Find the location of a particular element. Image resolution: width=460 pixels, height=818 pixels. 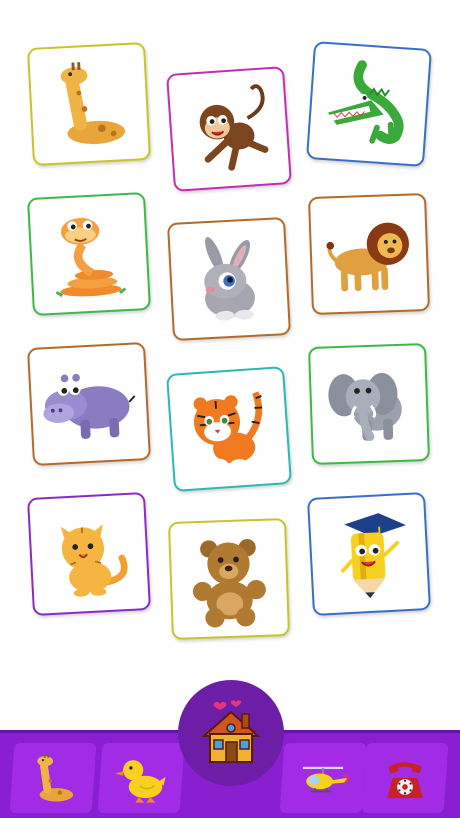

rabbit-icon is located at coordinates (229, 278).